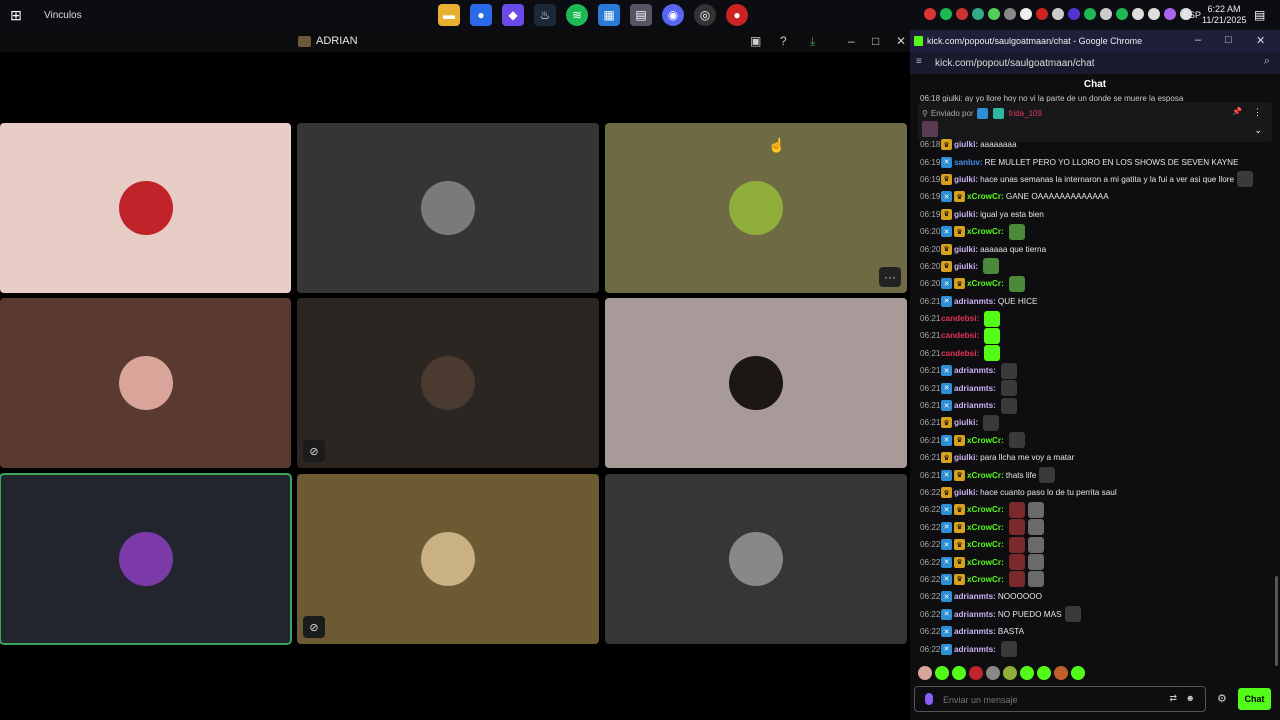 This screenshot has height=720, width=1280. What do you see at coordinates (783, 41) in the screenshot?
I see `help-icon: ?` at bounding box center [783, 41].